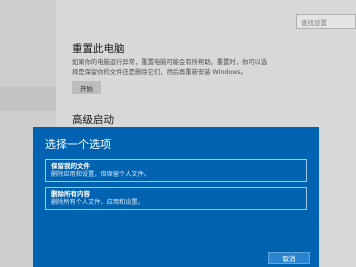  Describe the element at coordinates (100, 174) in the screenshot. I see `option-description: 删除应用和设置，但保留个人文件。` at that location.